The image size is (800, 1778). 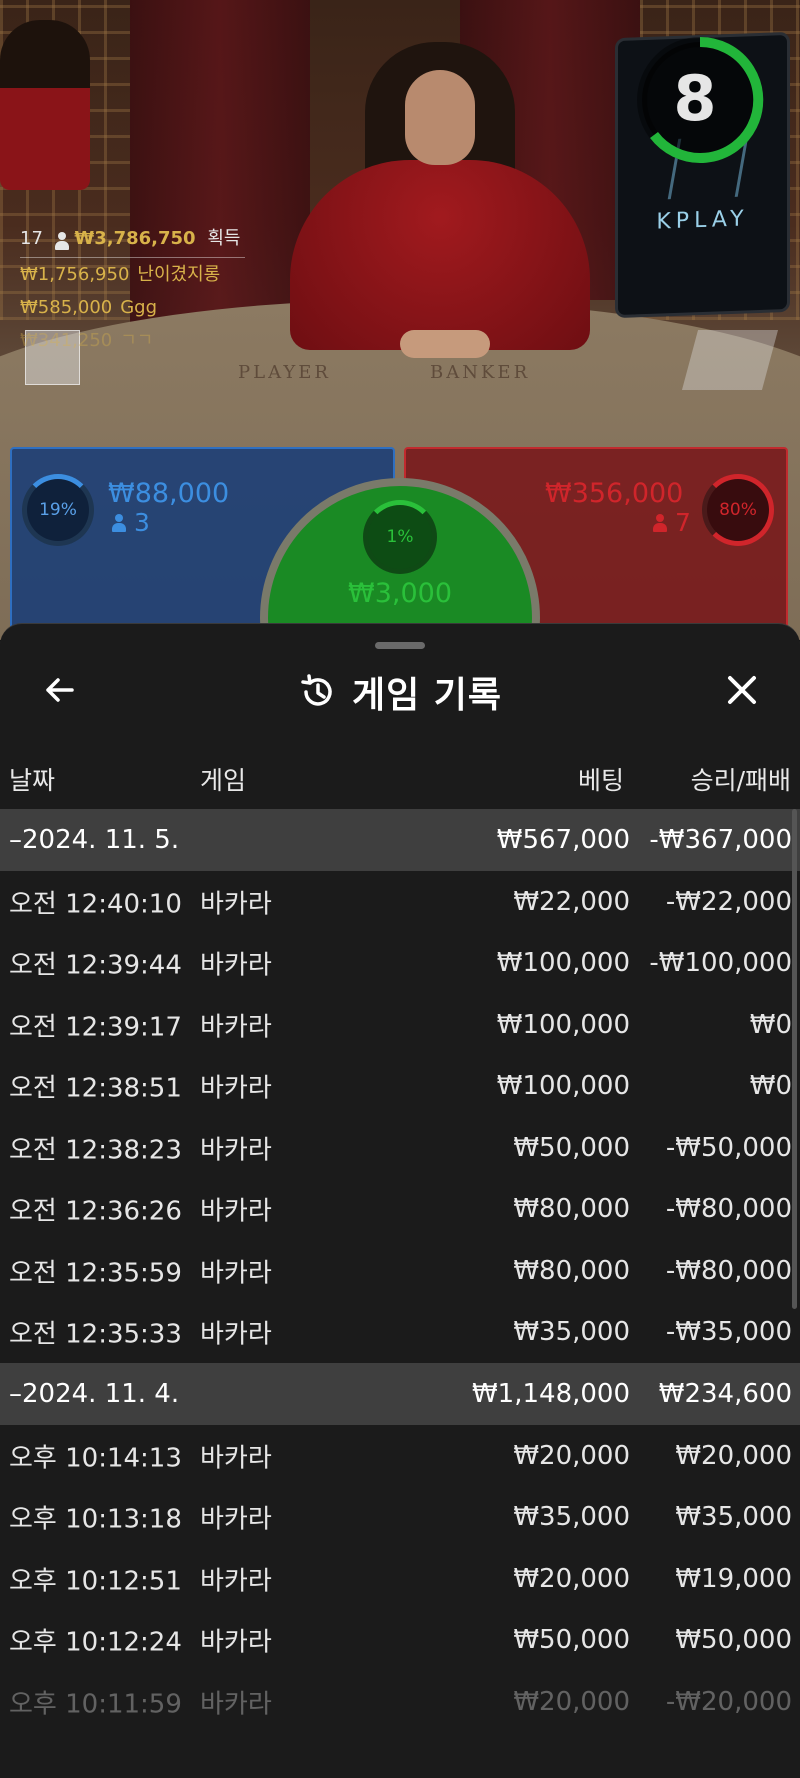 What do you see at coordinates (550, 1394) in the screenshot?
I see `group-bet-total: ₩1,148,000` at bounding box center [550, 1394].